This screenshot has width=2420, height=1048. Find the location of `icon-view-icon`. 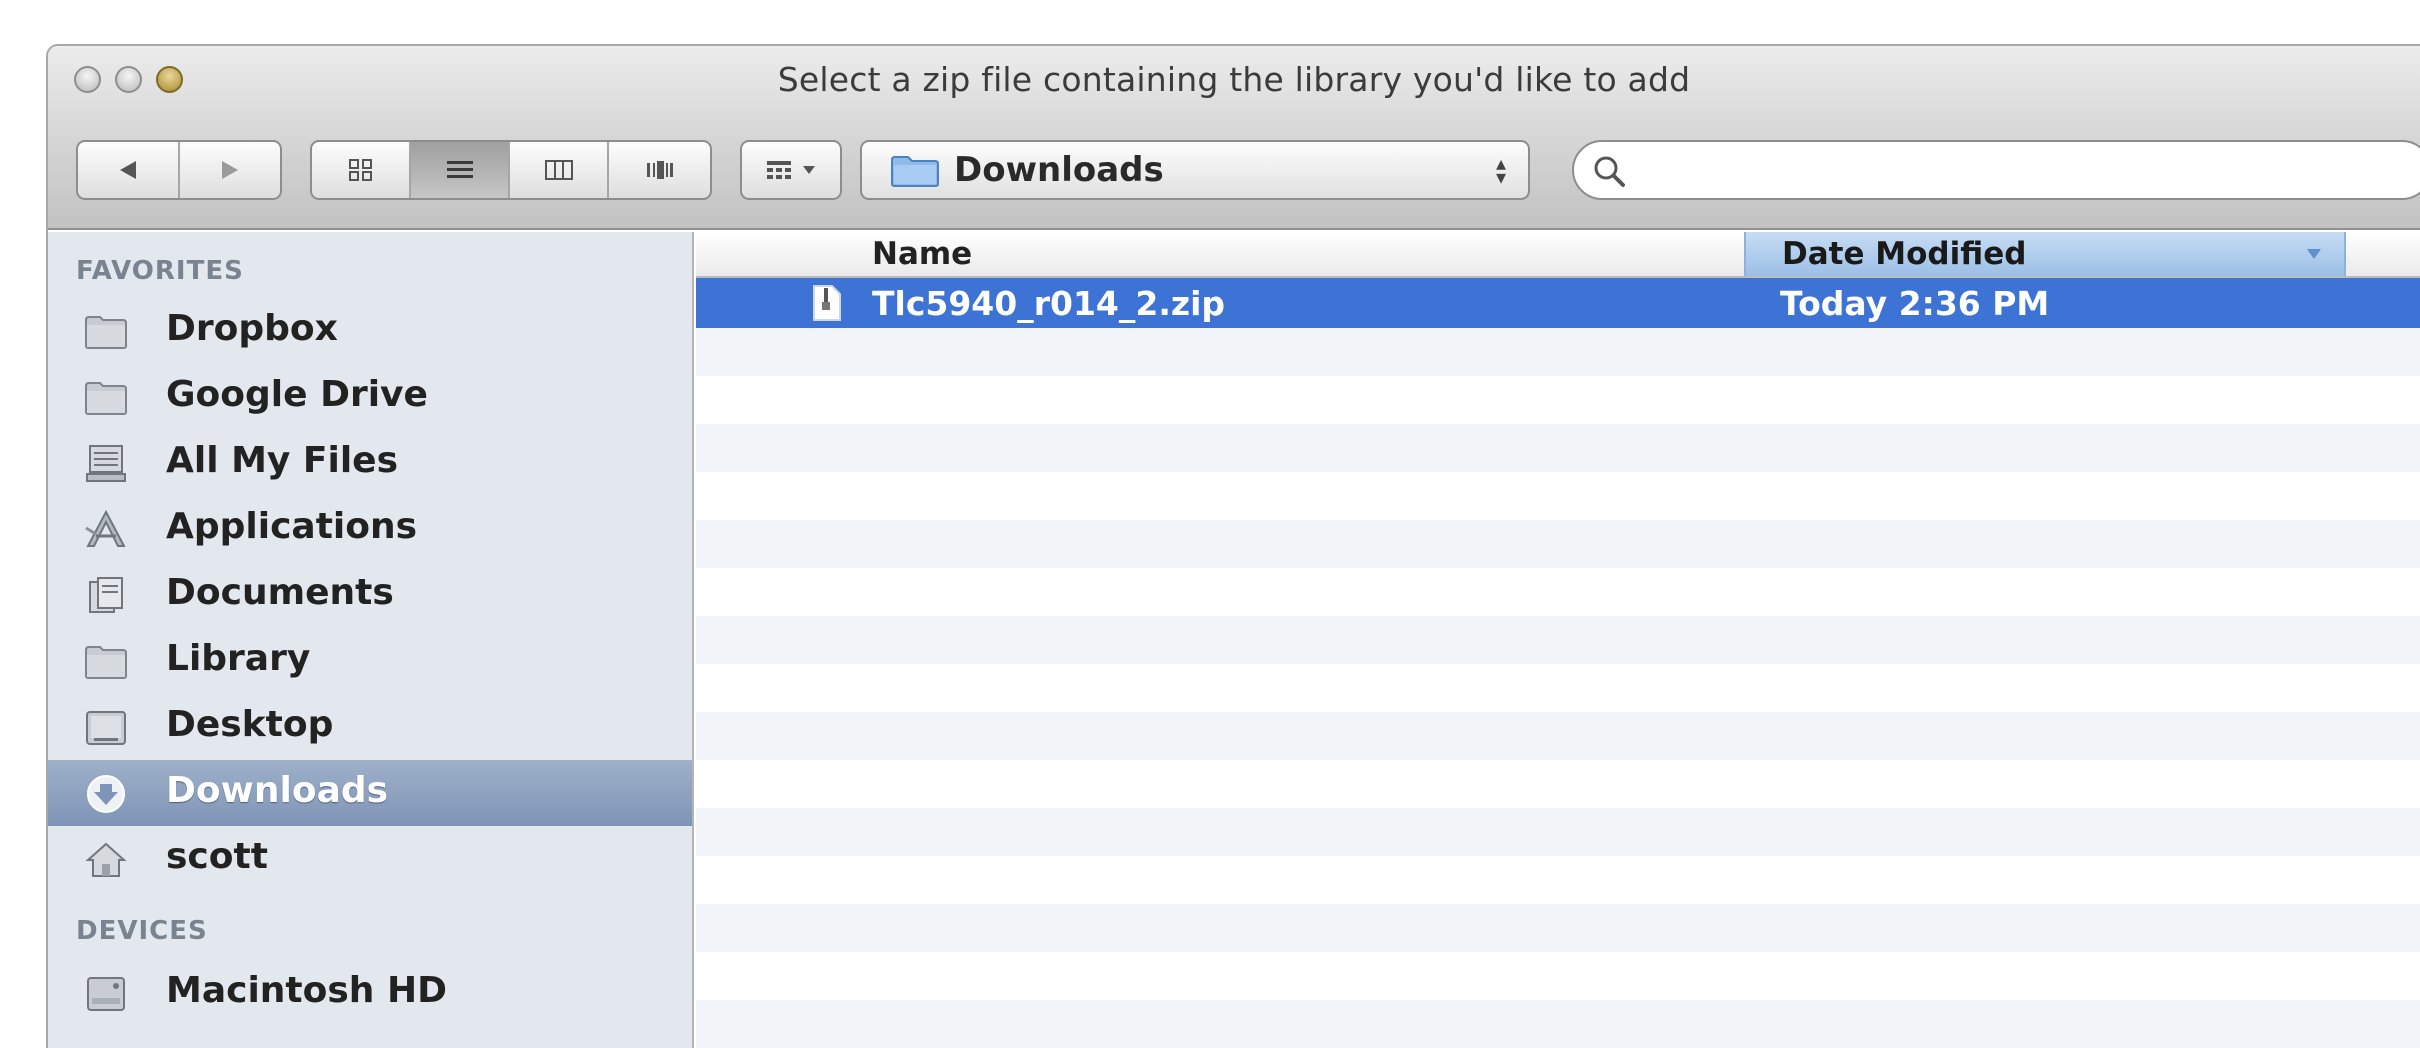

icon-view-icon is located at coordinates (360, 170).